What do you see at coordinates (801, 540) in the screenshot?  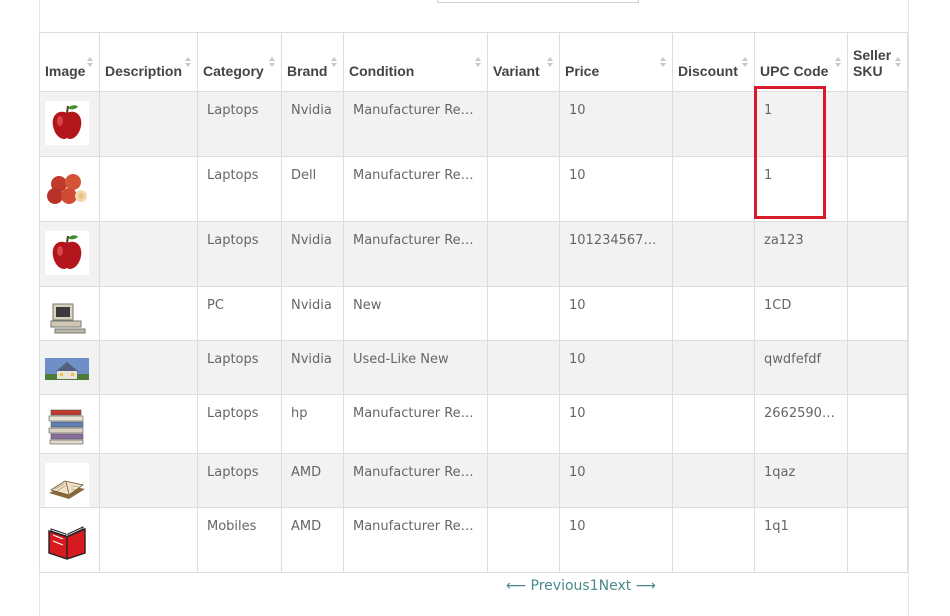 I see `upc-code-cell: 1q1` at bounding box center [801, 540].